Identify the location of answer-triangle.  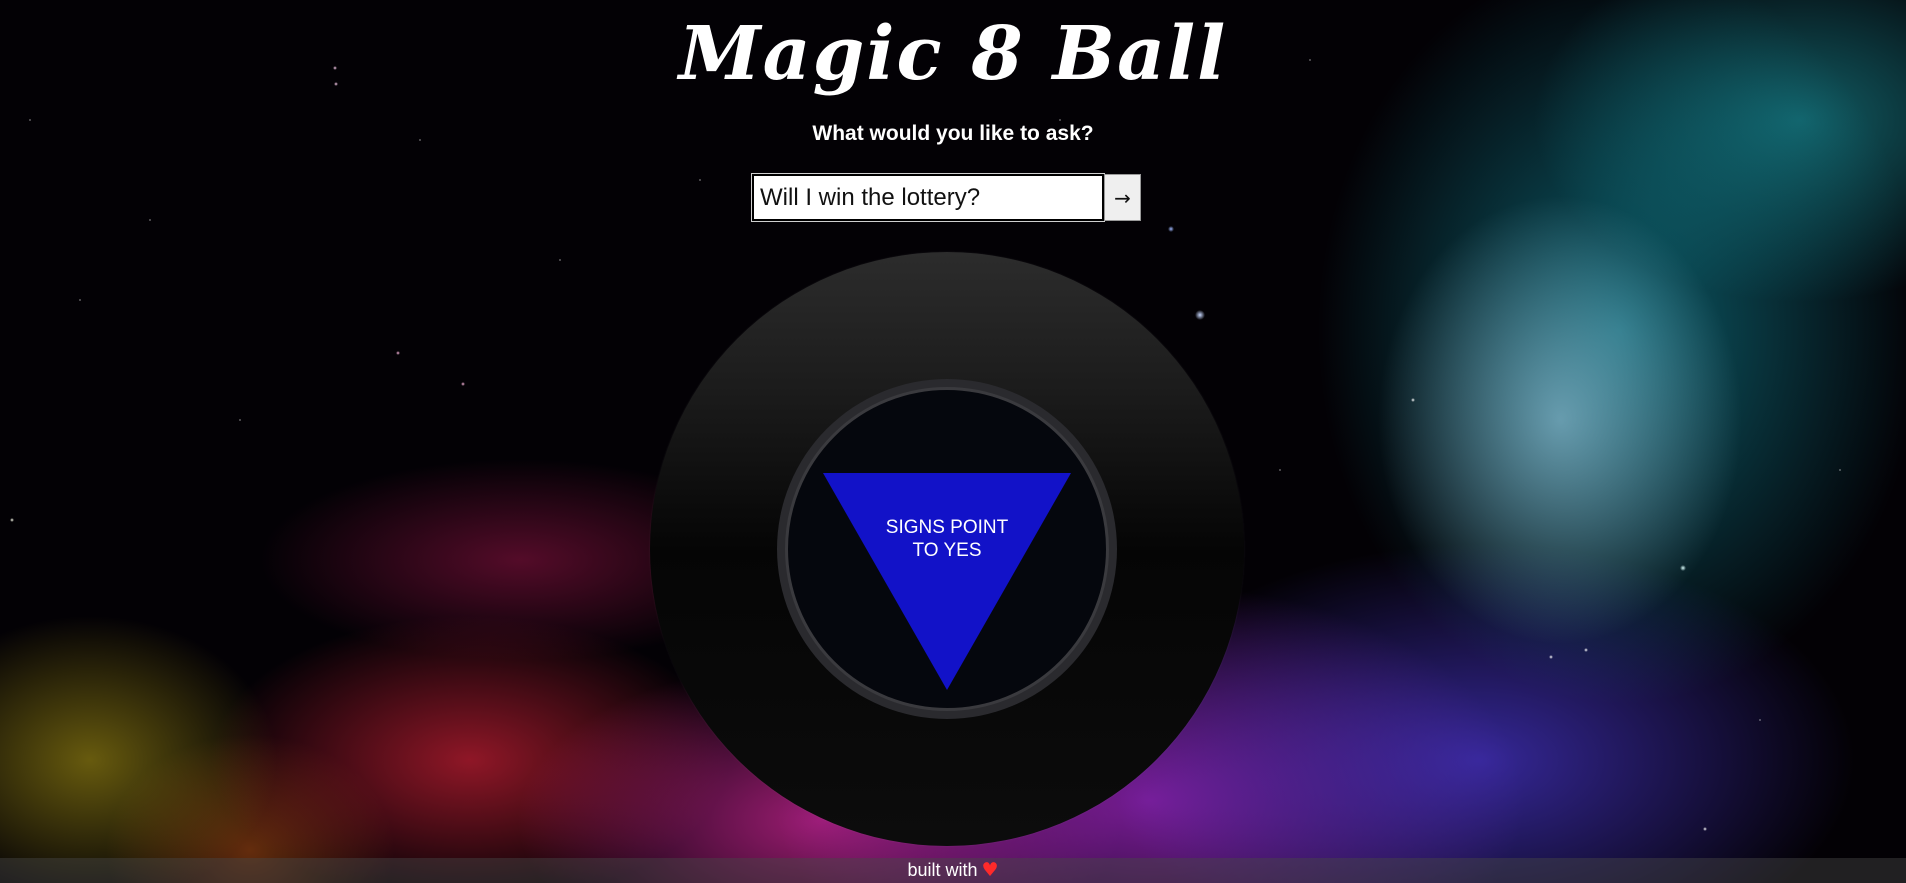
(947, 581).